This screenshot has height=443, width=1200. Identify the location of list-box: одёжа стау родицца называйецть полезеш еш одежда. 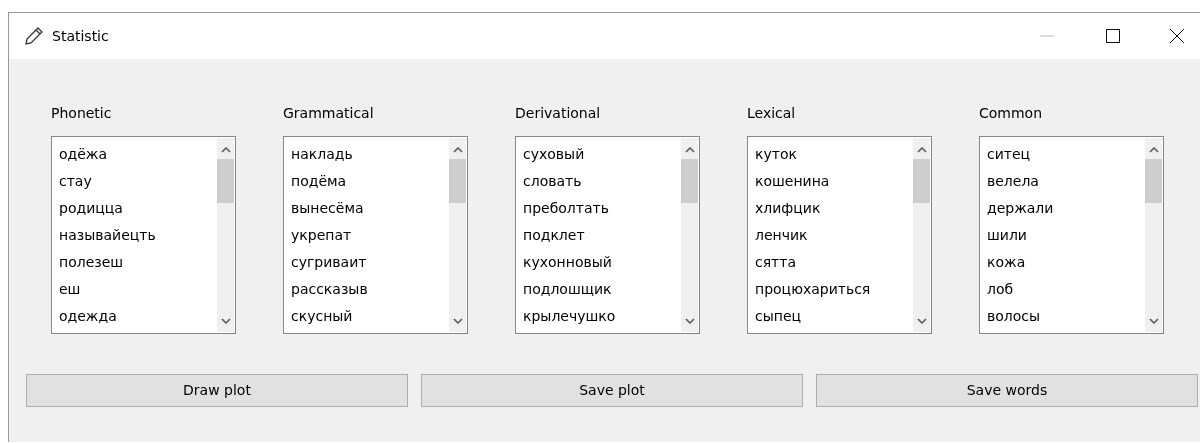
(143, 235).